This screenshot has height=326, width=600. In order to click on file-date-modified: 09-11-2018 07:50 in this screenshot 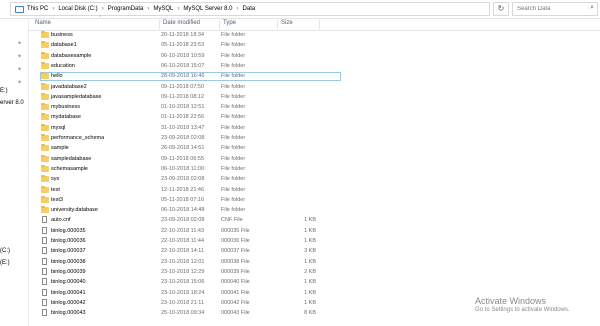, I will do `click(183, 86)`.